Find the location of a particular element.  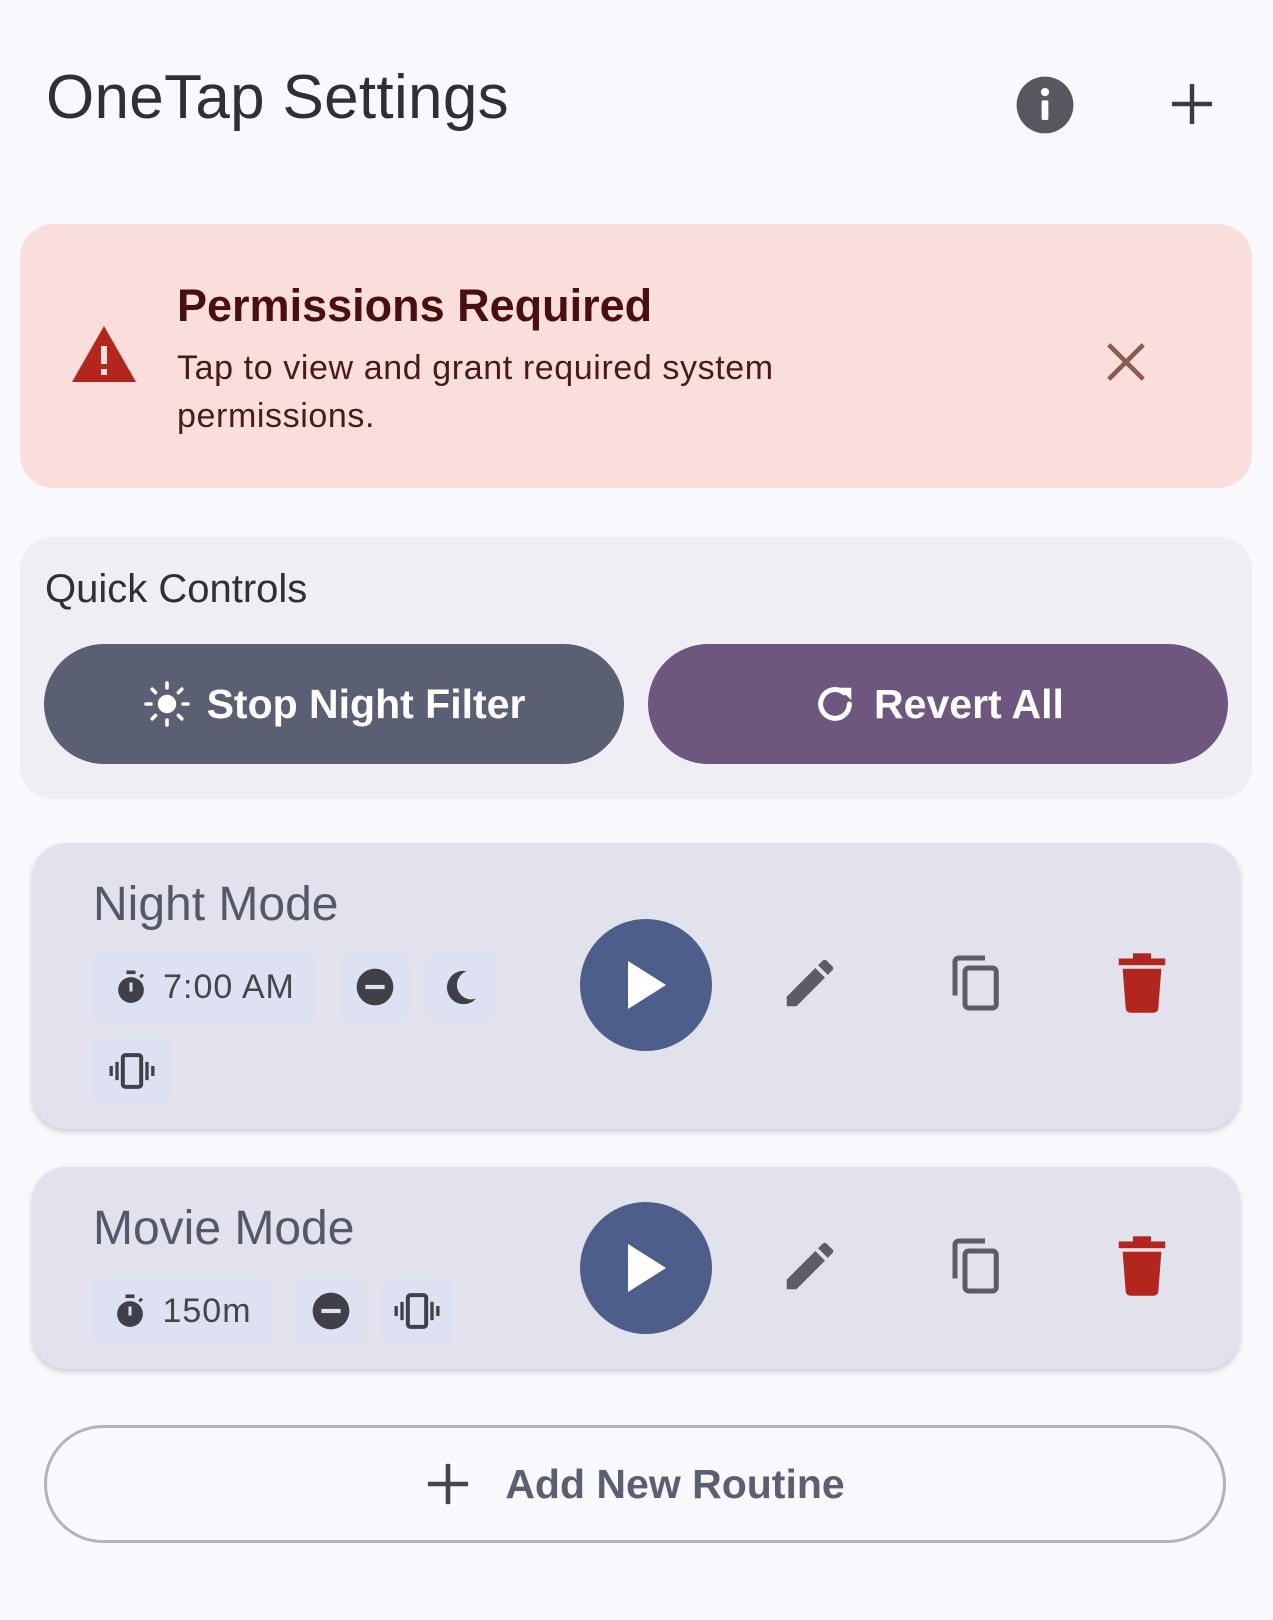

sun-icon is located at coordinates (166, 704).